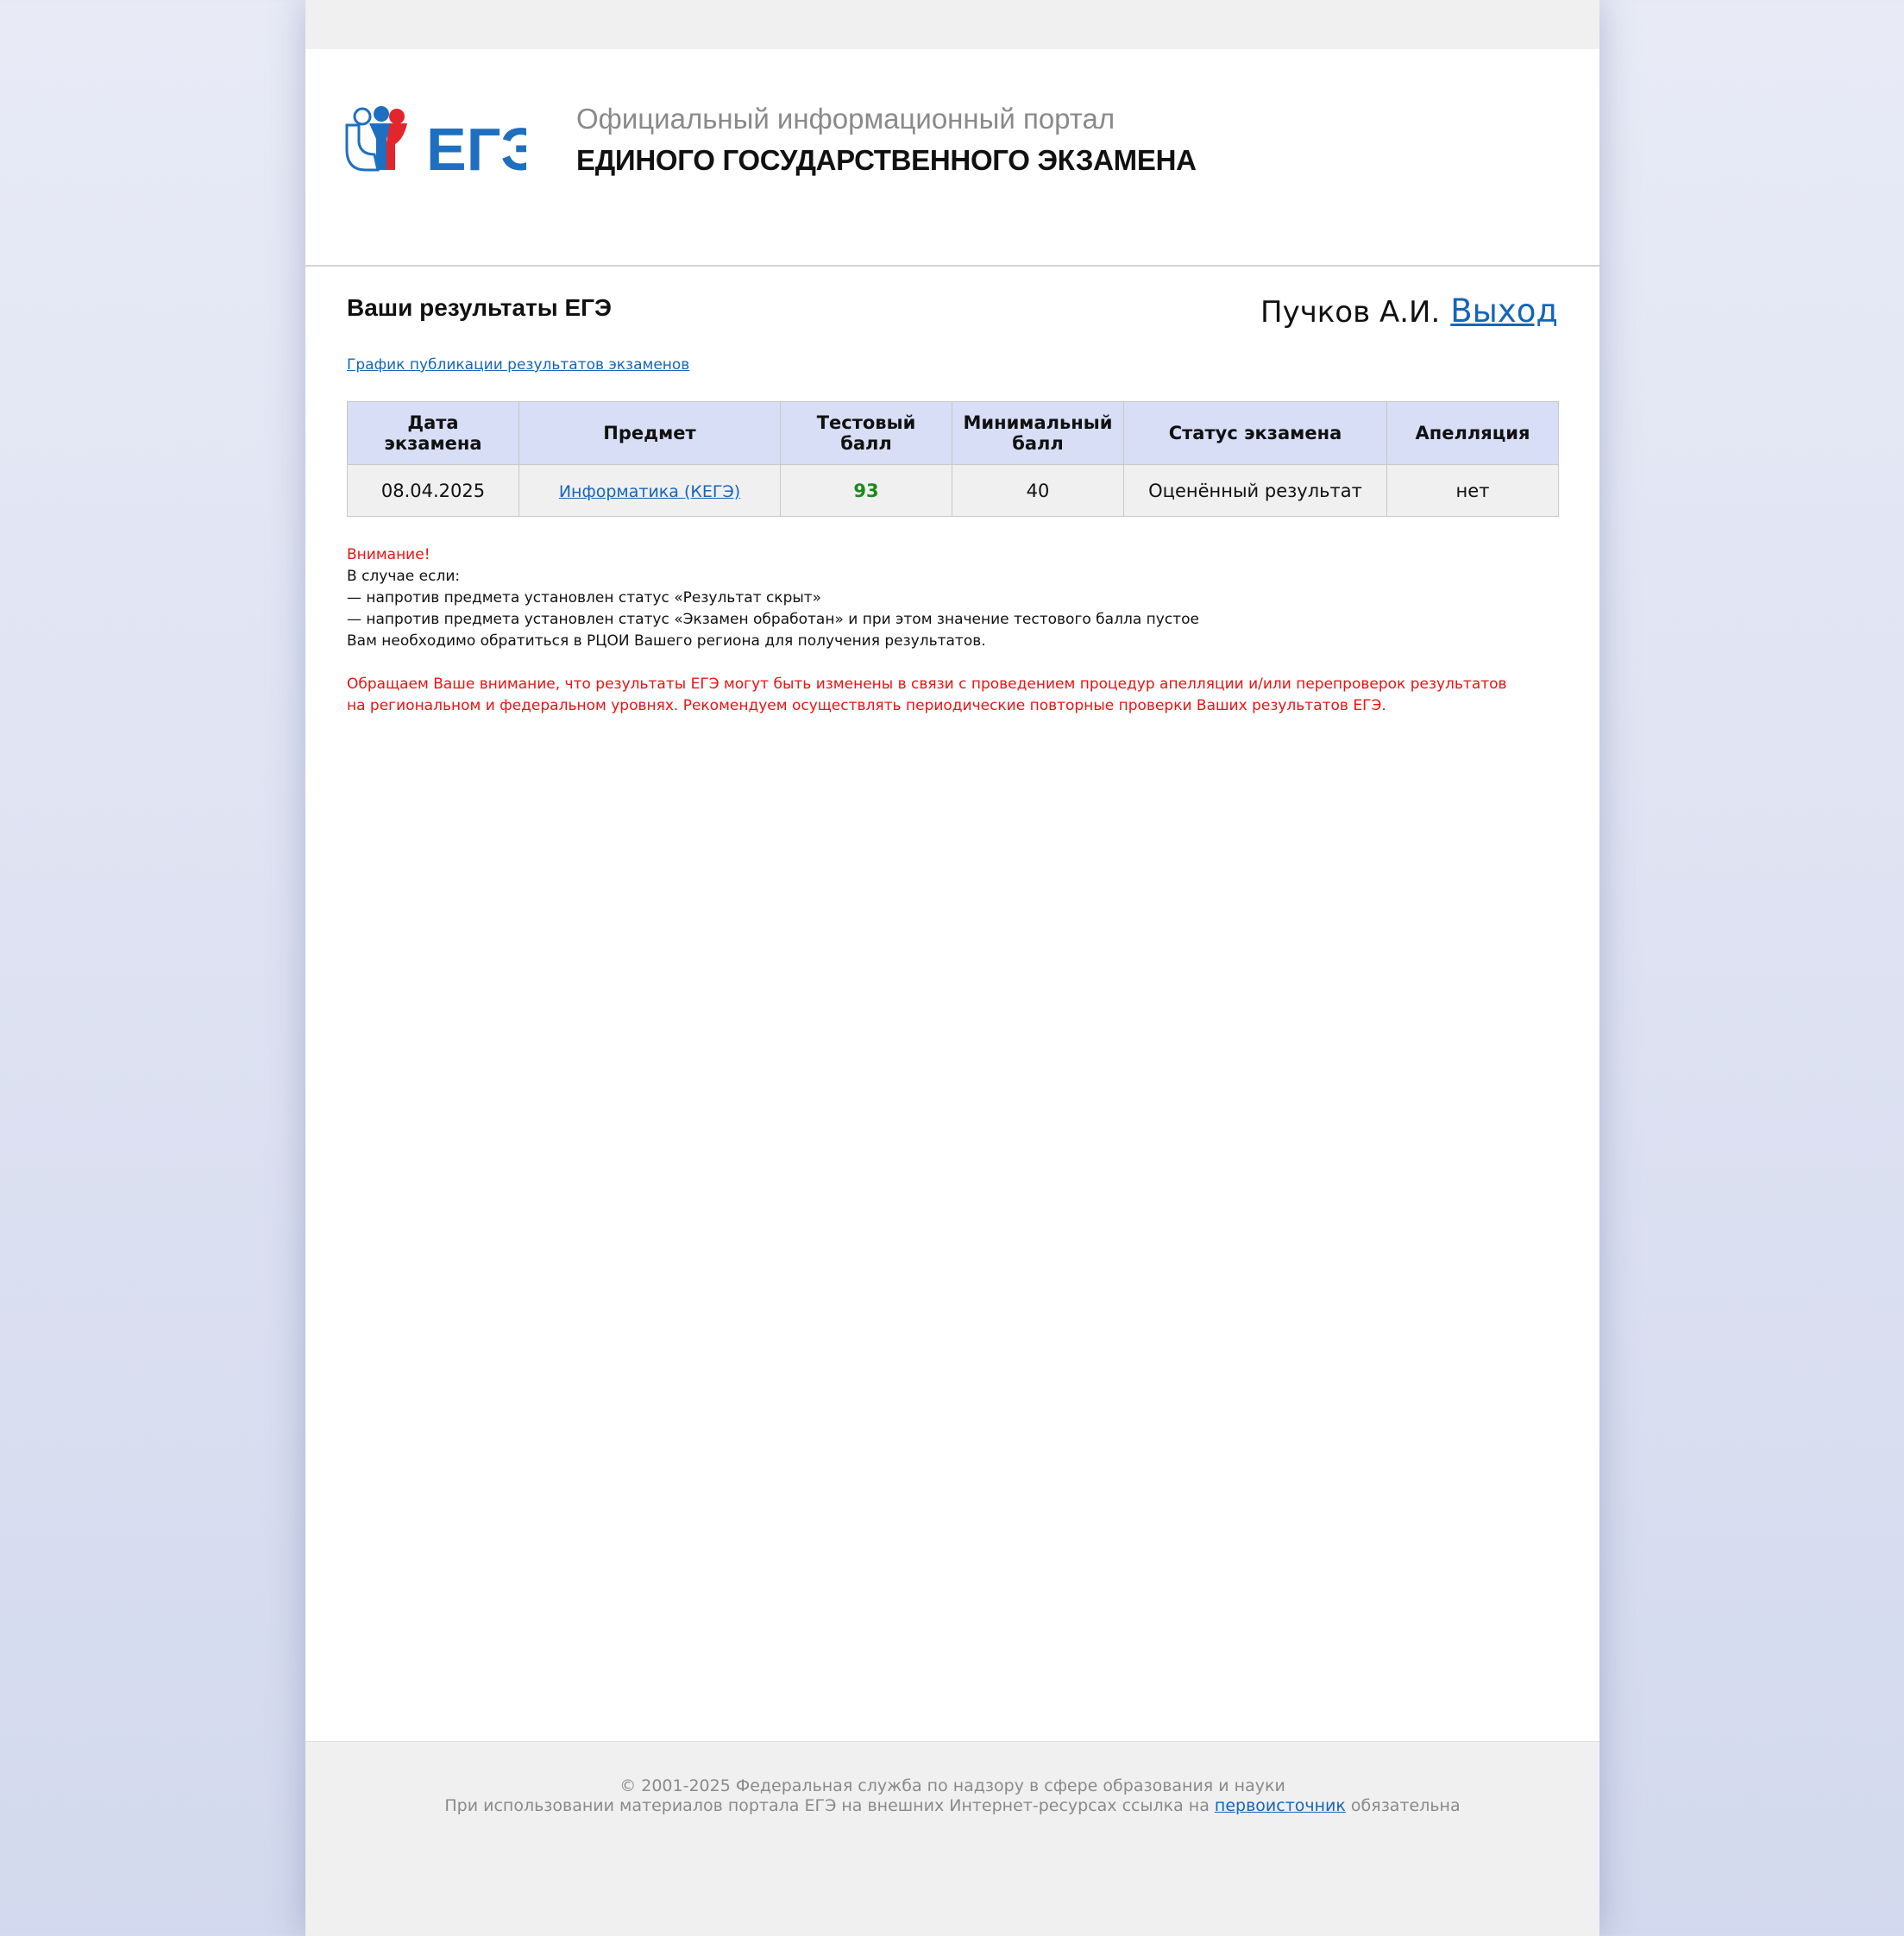  I want to click on column-header-appeal: Апелляция, so click(1473, 433).